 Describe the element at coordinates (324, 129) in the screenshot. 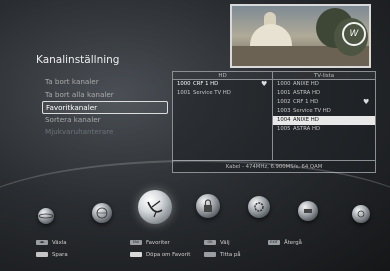

I see `tv-list-row: 1005 ASTRA HD` at that location.